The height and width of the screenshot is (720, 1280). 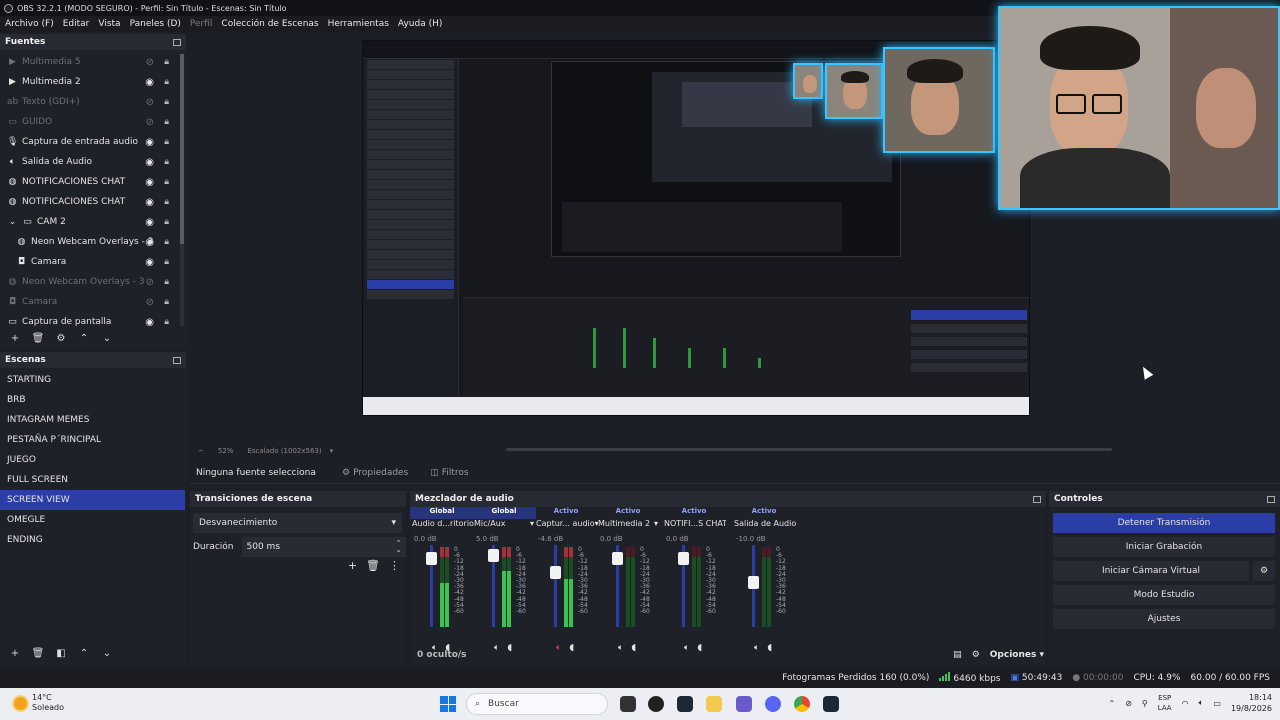 What do you see at coordinates (1017, 655) in the screenshot?
I see `mixer-options-button: Opciones ▾` at bounding box center [1017, 655].